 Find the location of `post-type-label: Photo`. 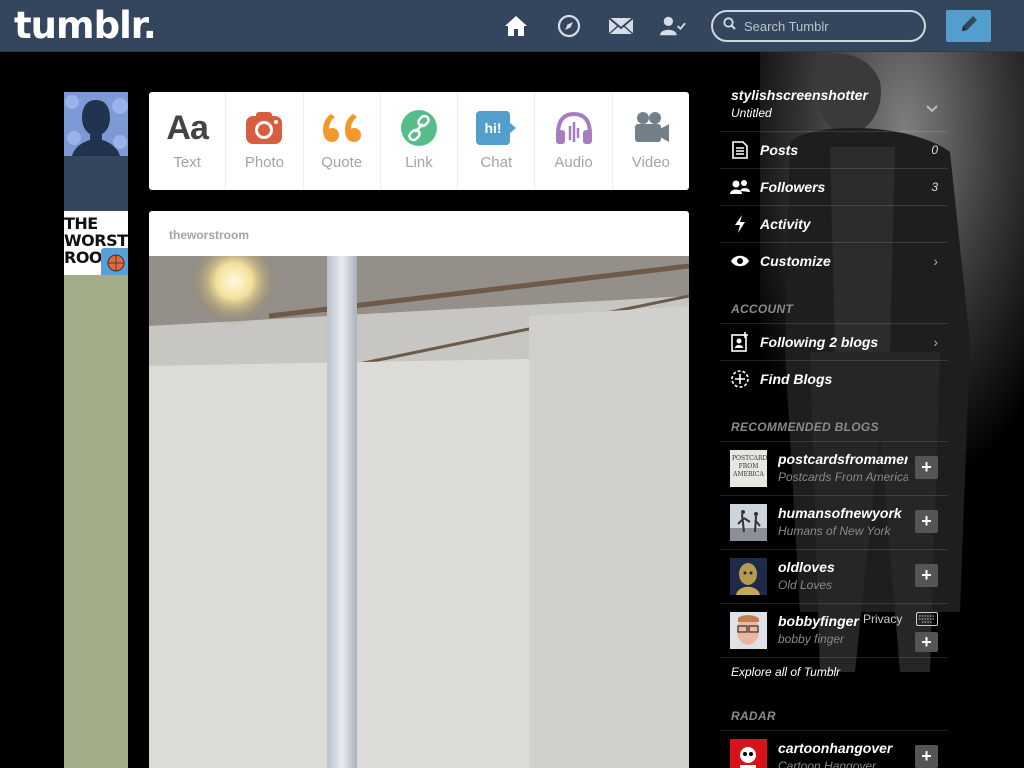

post-type-label: Photo is located at coordinates (264, 162).